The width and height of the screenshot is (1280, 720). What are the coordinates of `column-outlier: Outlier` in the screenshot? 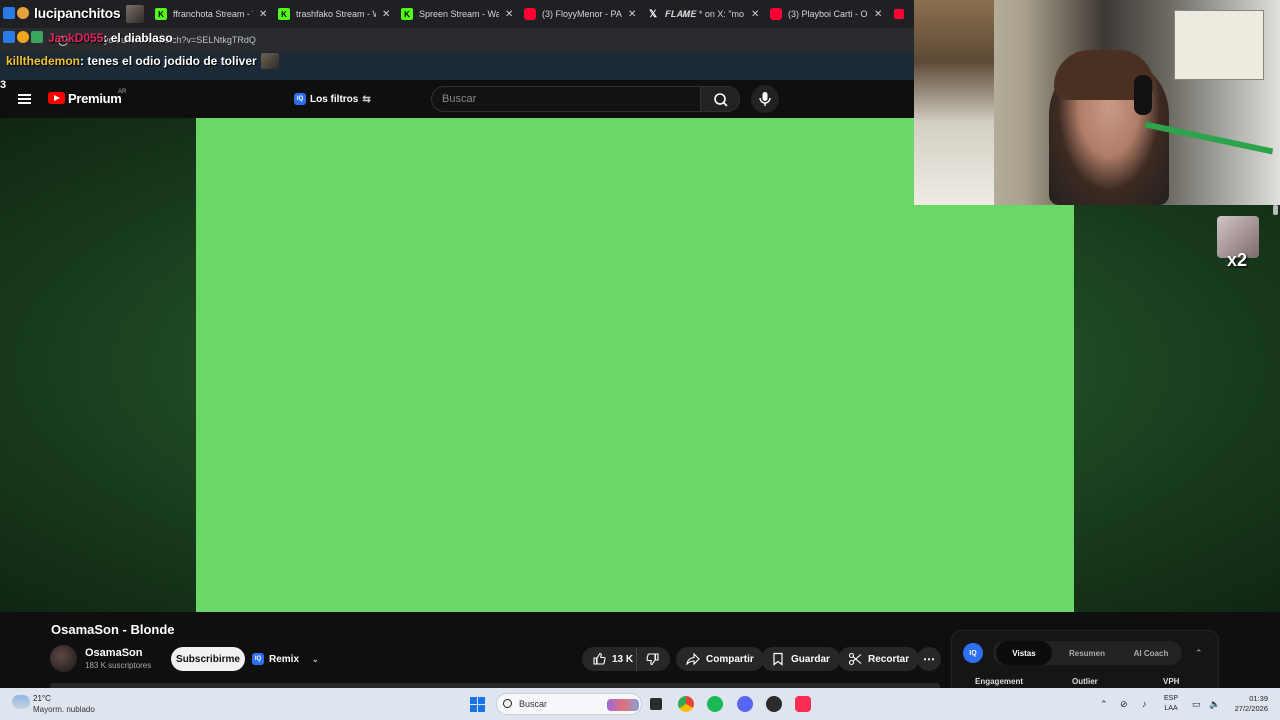 It's located at (1085, 681).